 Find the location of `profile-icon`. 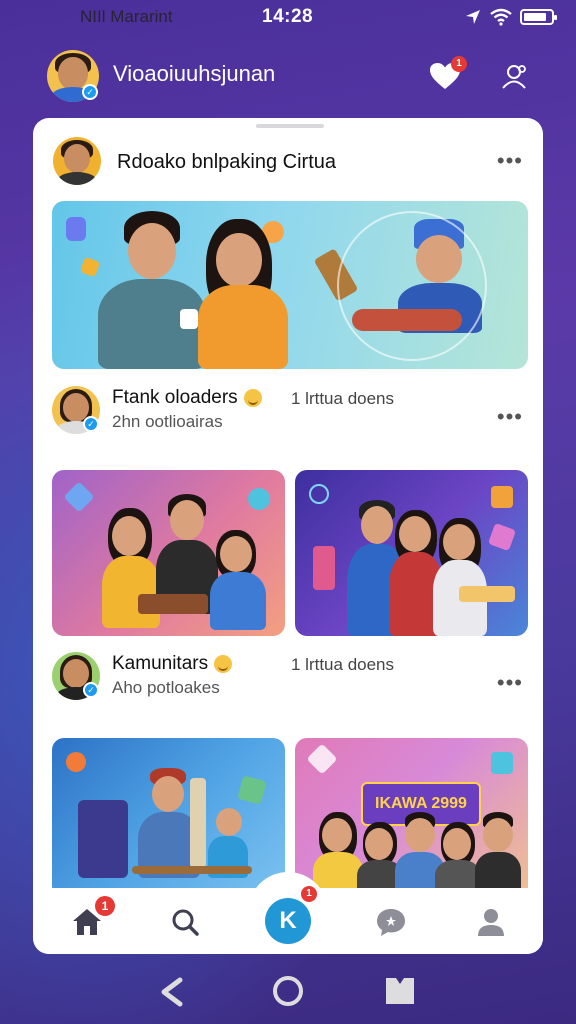

profile-icon is located at coordinates (491, 922).